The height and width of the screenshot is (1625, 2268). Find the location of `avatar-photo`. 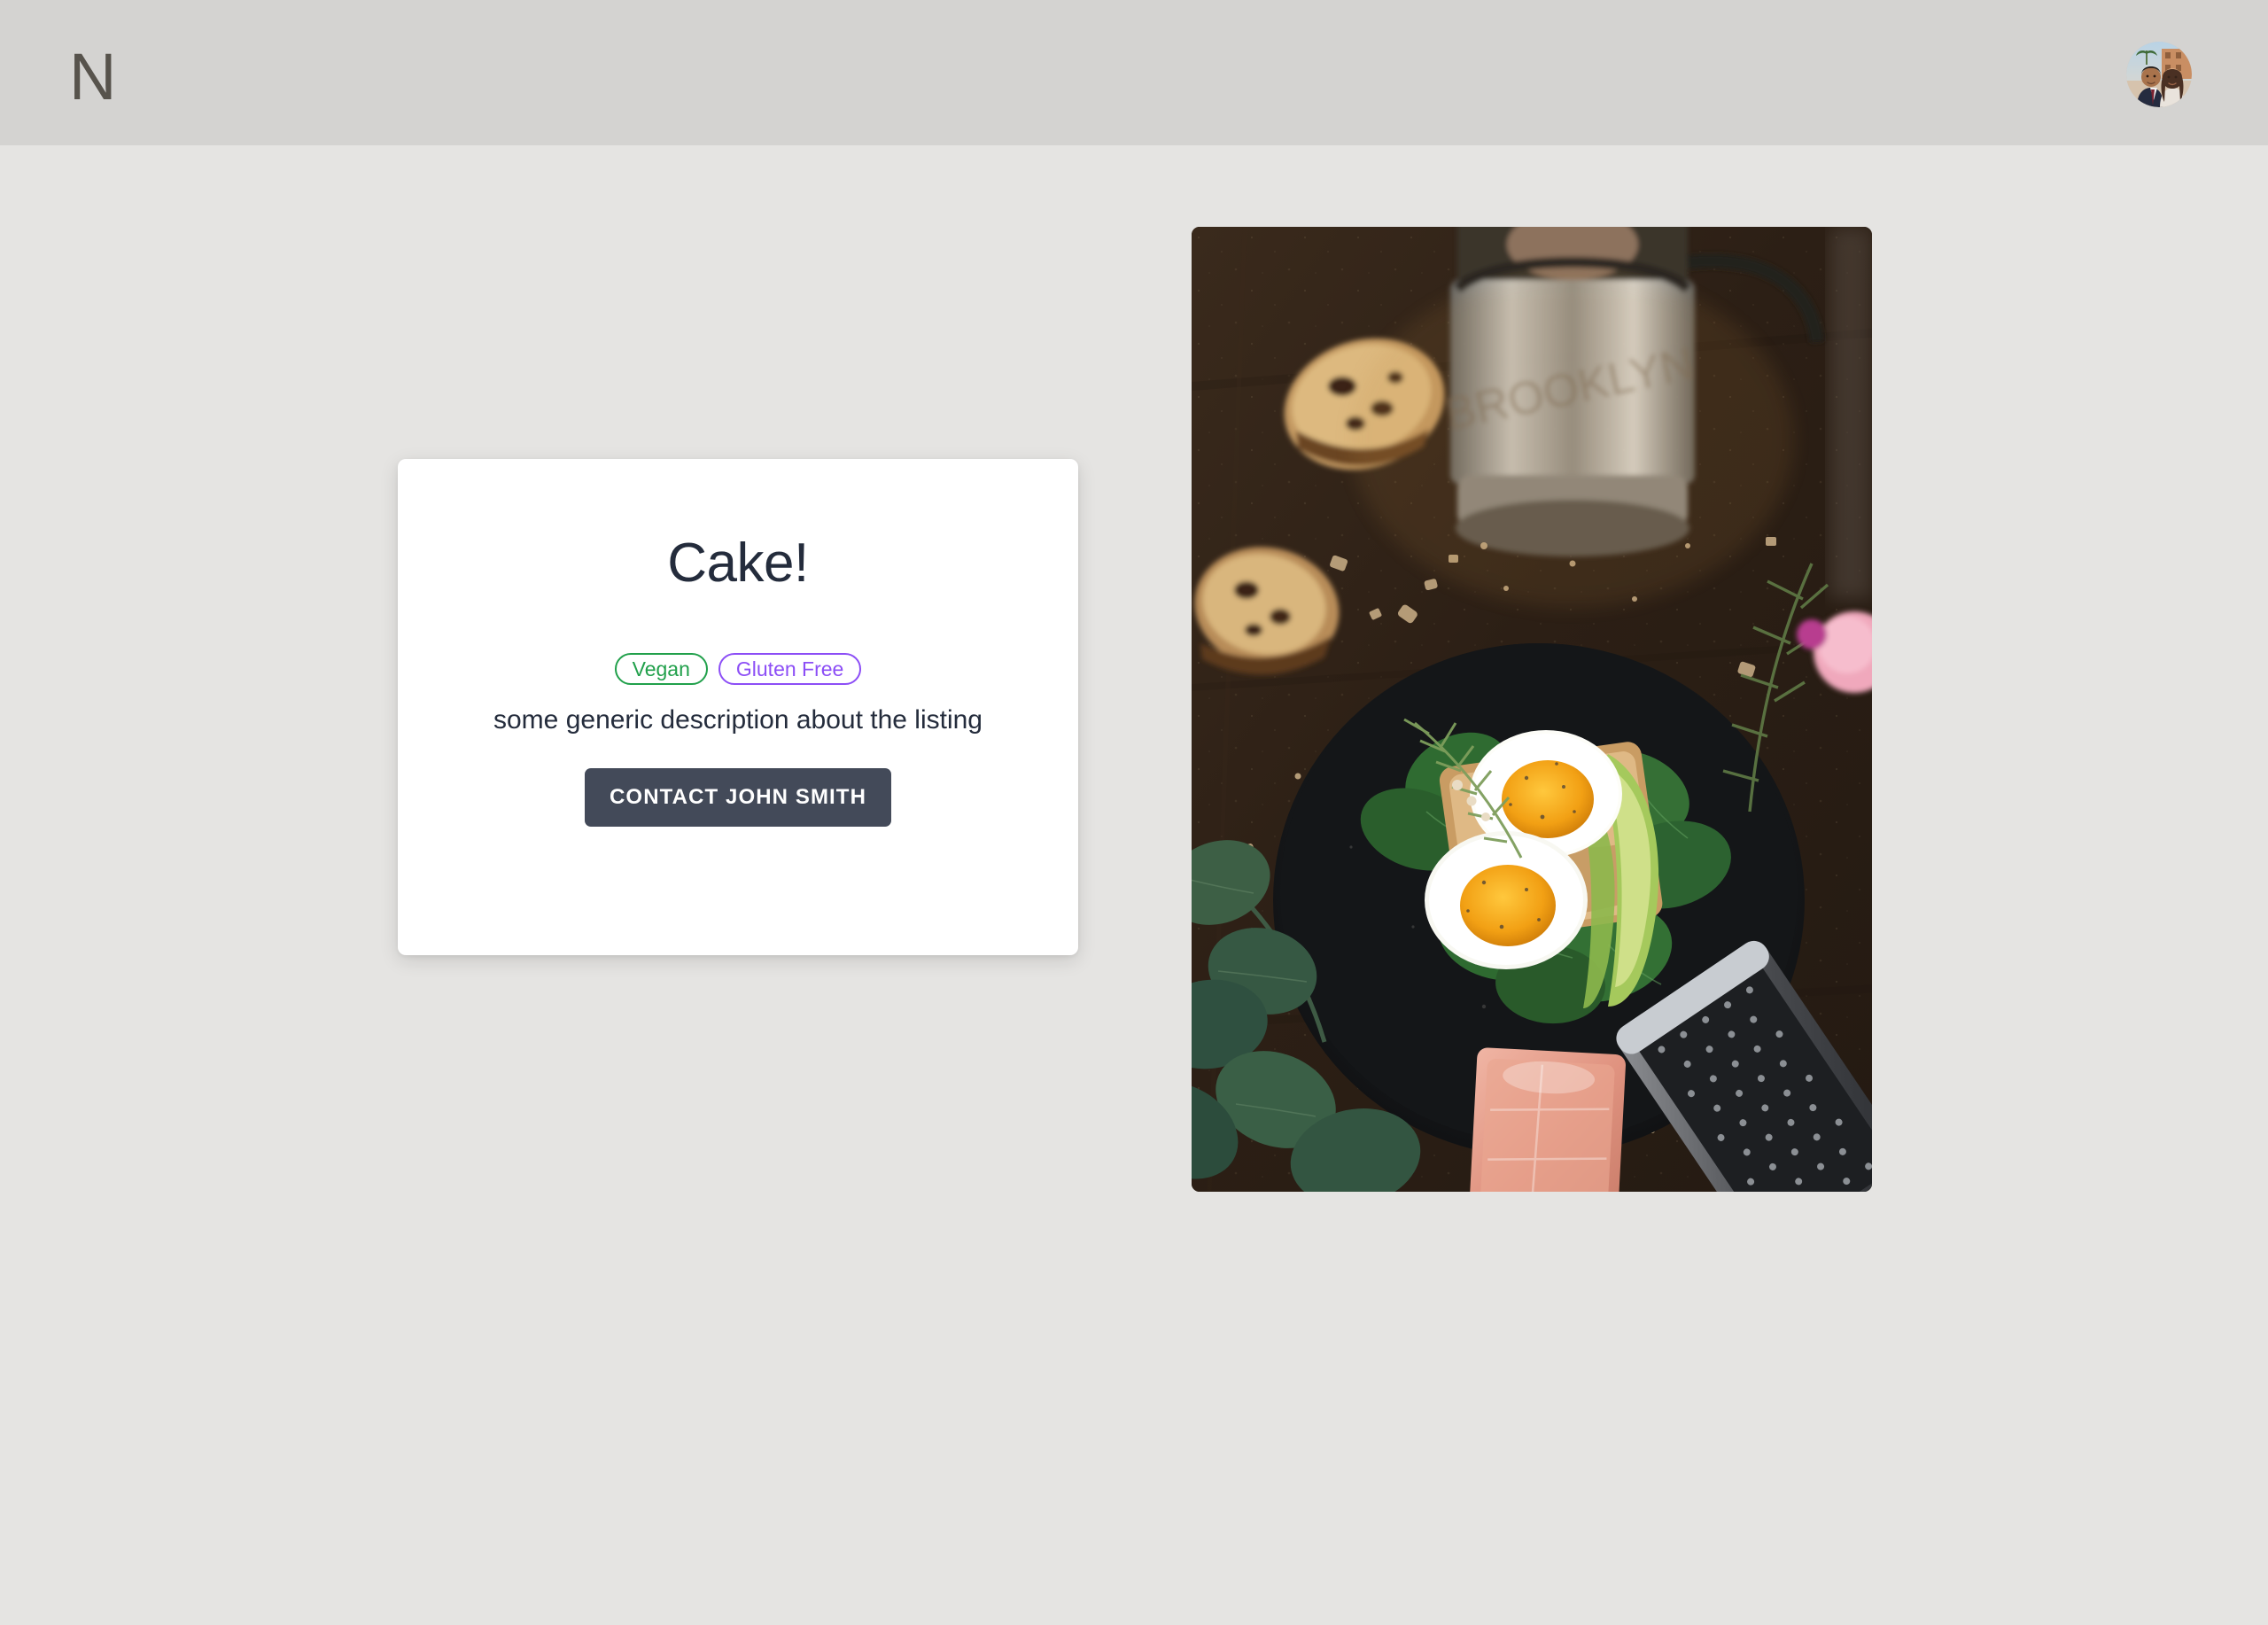

avatar-photo is located at coordinates (2159, 74).